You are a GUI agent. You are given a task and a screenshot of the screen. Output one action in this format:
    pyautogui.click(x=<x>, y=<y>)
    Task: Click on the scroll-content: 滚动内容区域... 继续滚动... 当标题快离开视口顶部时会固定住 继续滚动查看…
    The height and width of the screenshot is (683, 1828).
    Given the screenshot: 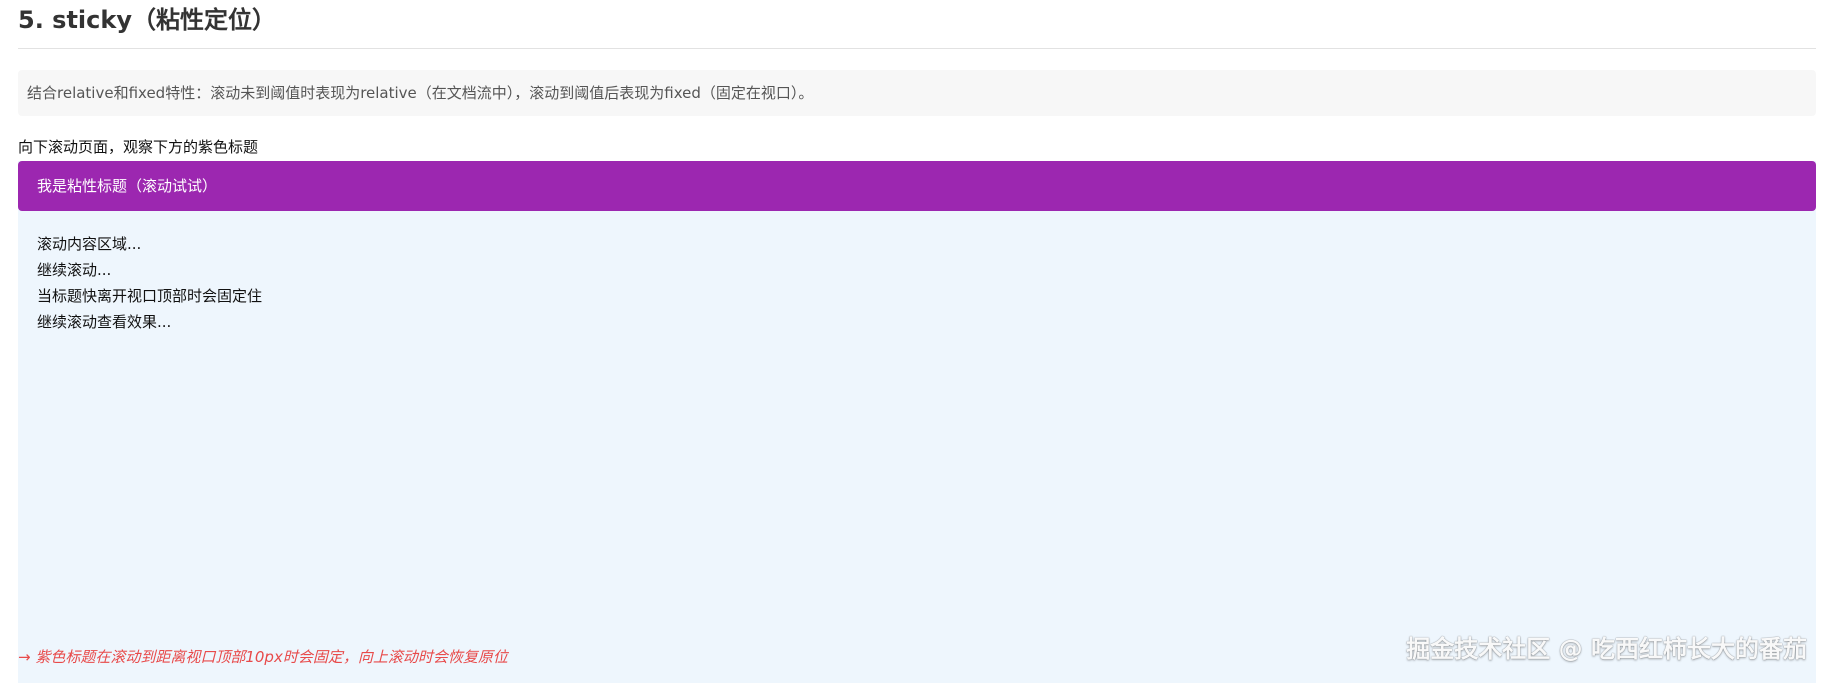 What is the action you would take?
    pyautogui.click(x=149, y=283)
    